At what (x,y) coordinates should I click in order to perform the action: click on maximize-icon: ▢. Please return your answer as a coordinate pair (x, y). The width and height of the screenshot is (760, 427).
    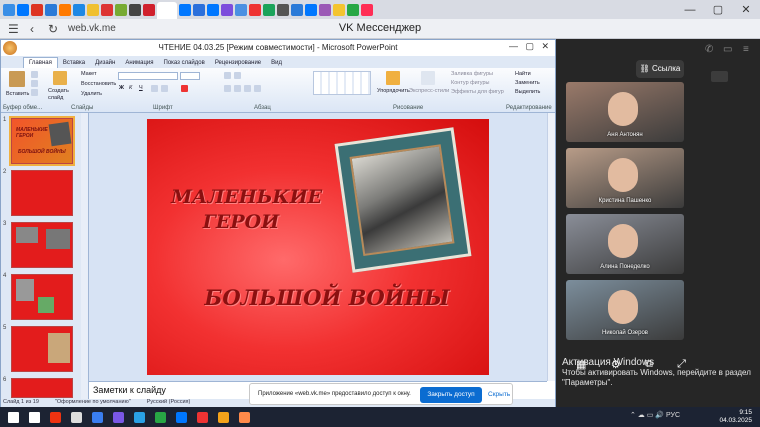
    Looking at the image, I should click on (718, 9).